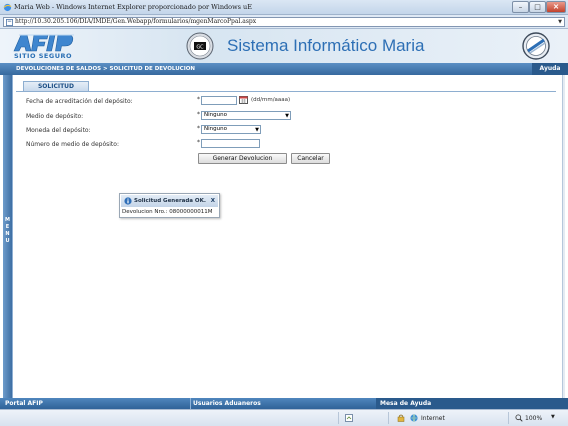 This screenshot has height=426, width=568. I want to click on zoom-cell: 100% ▼, so click(537, 418).